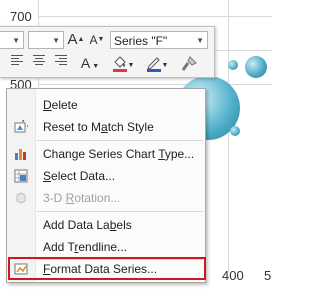 The width and height of the screenshot is (320, 296). I want to click on paint-bucket-icon, so click(119, 63).